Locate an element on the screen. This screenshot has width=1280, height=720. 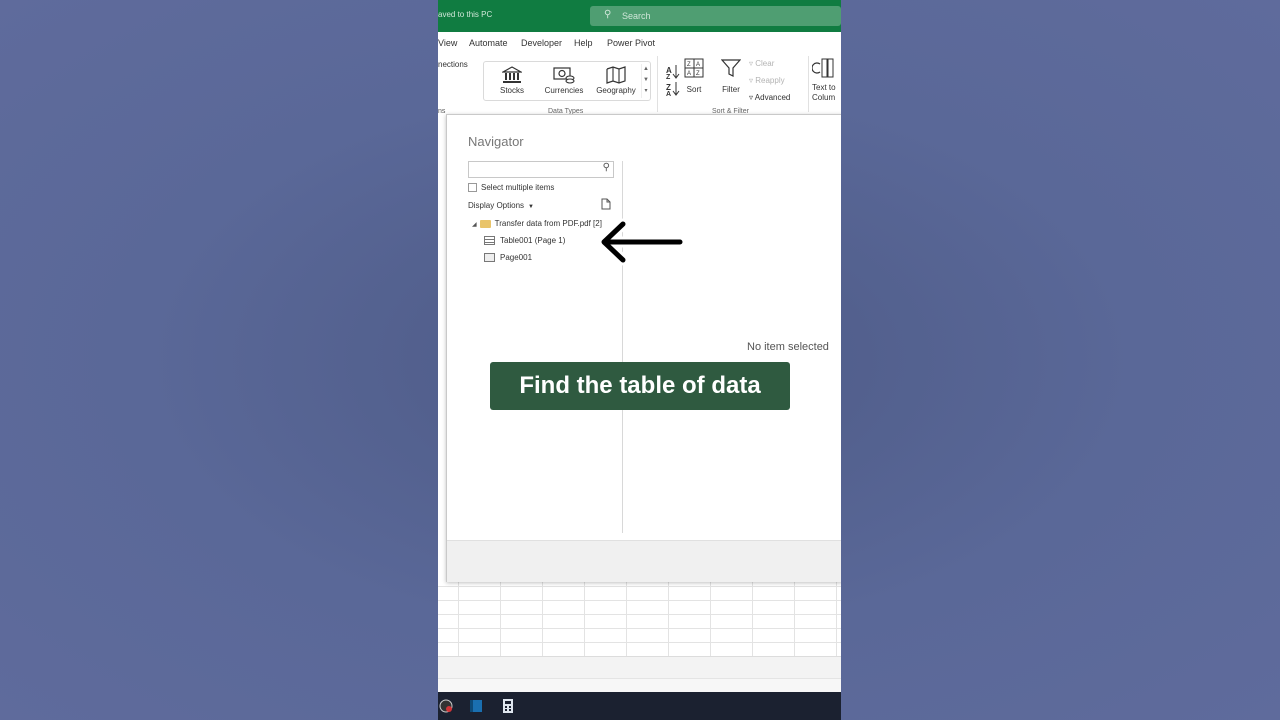
text-to-columns-label-1: Text to is located at coordinates (824, 87).